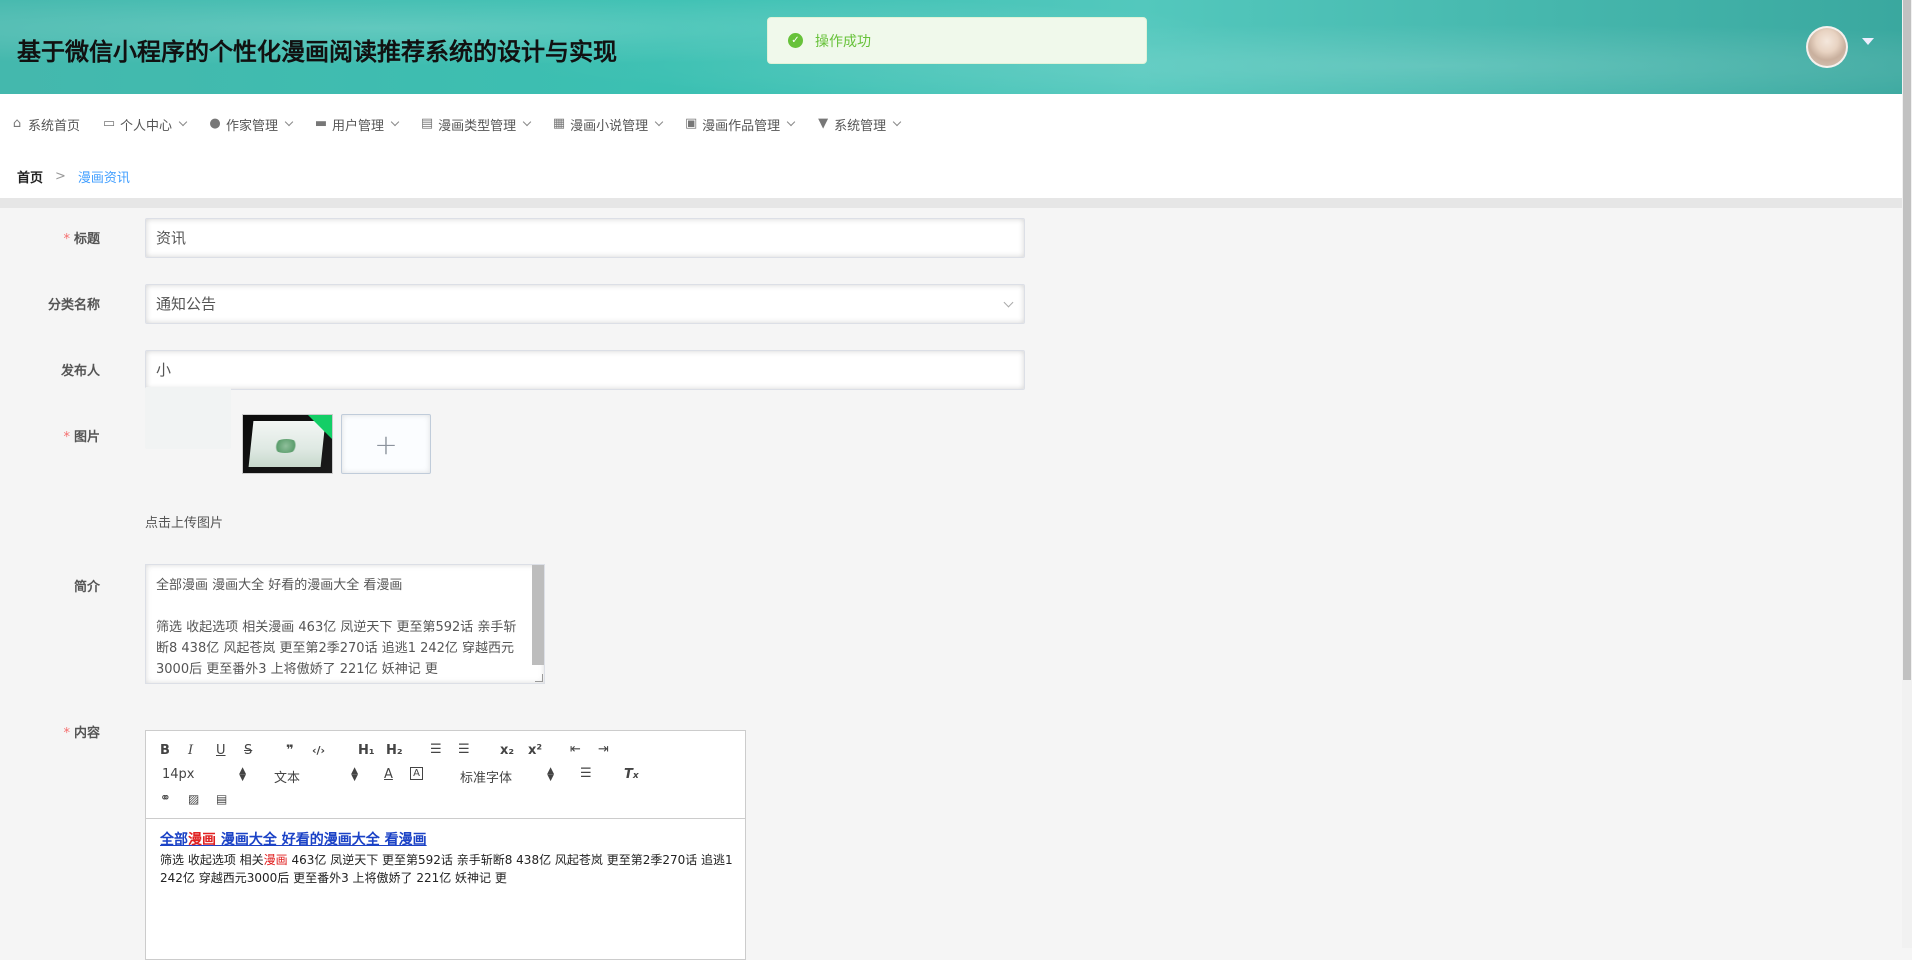  Describe the element at coordinates (317, 52) in the screenshot. I see `app-title: 基于微信小程序的个性化漫画阅读推荐系统的设计与实现` at that location.